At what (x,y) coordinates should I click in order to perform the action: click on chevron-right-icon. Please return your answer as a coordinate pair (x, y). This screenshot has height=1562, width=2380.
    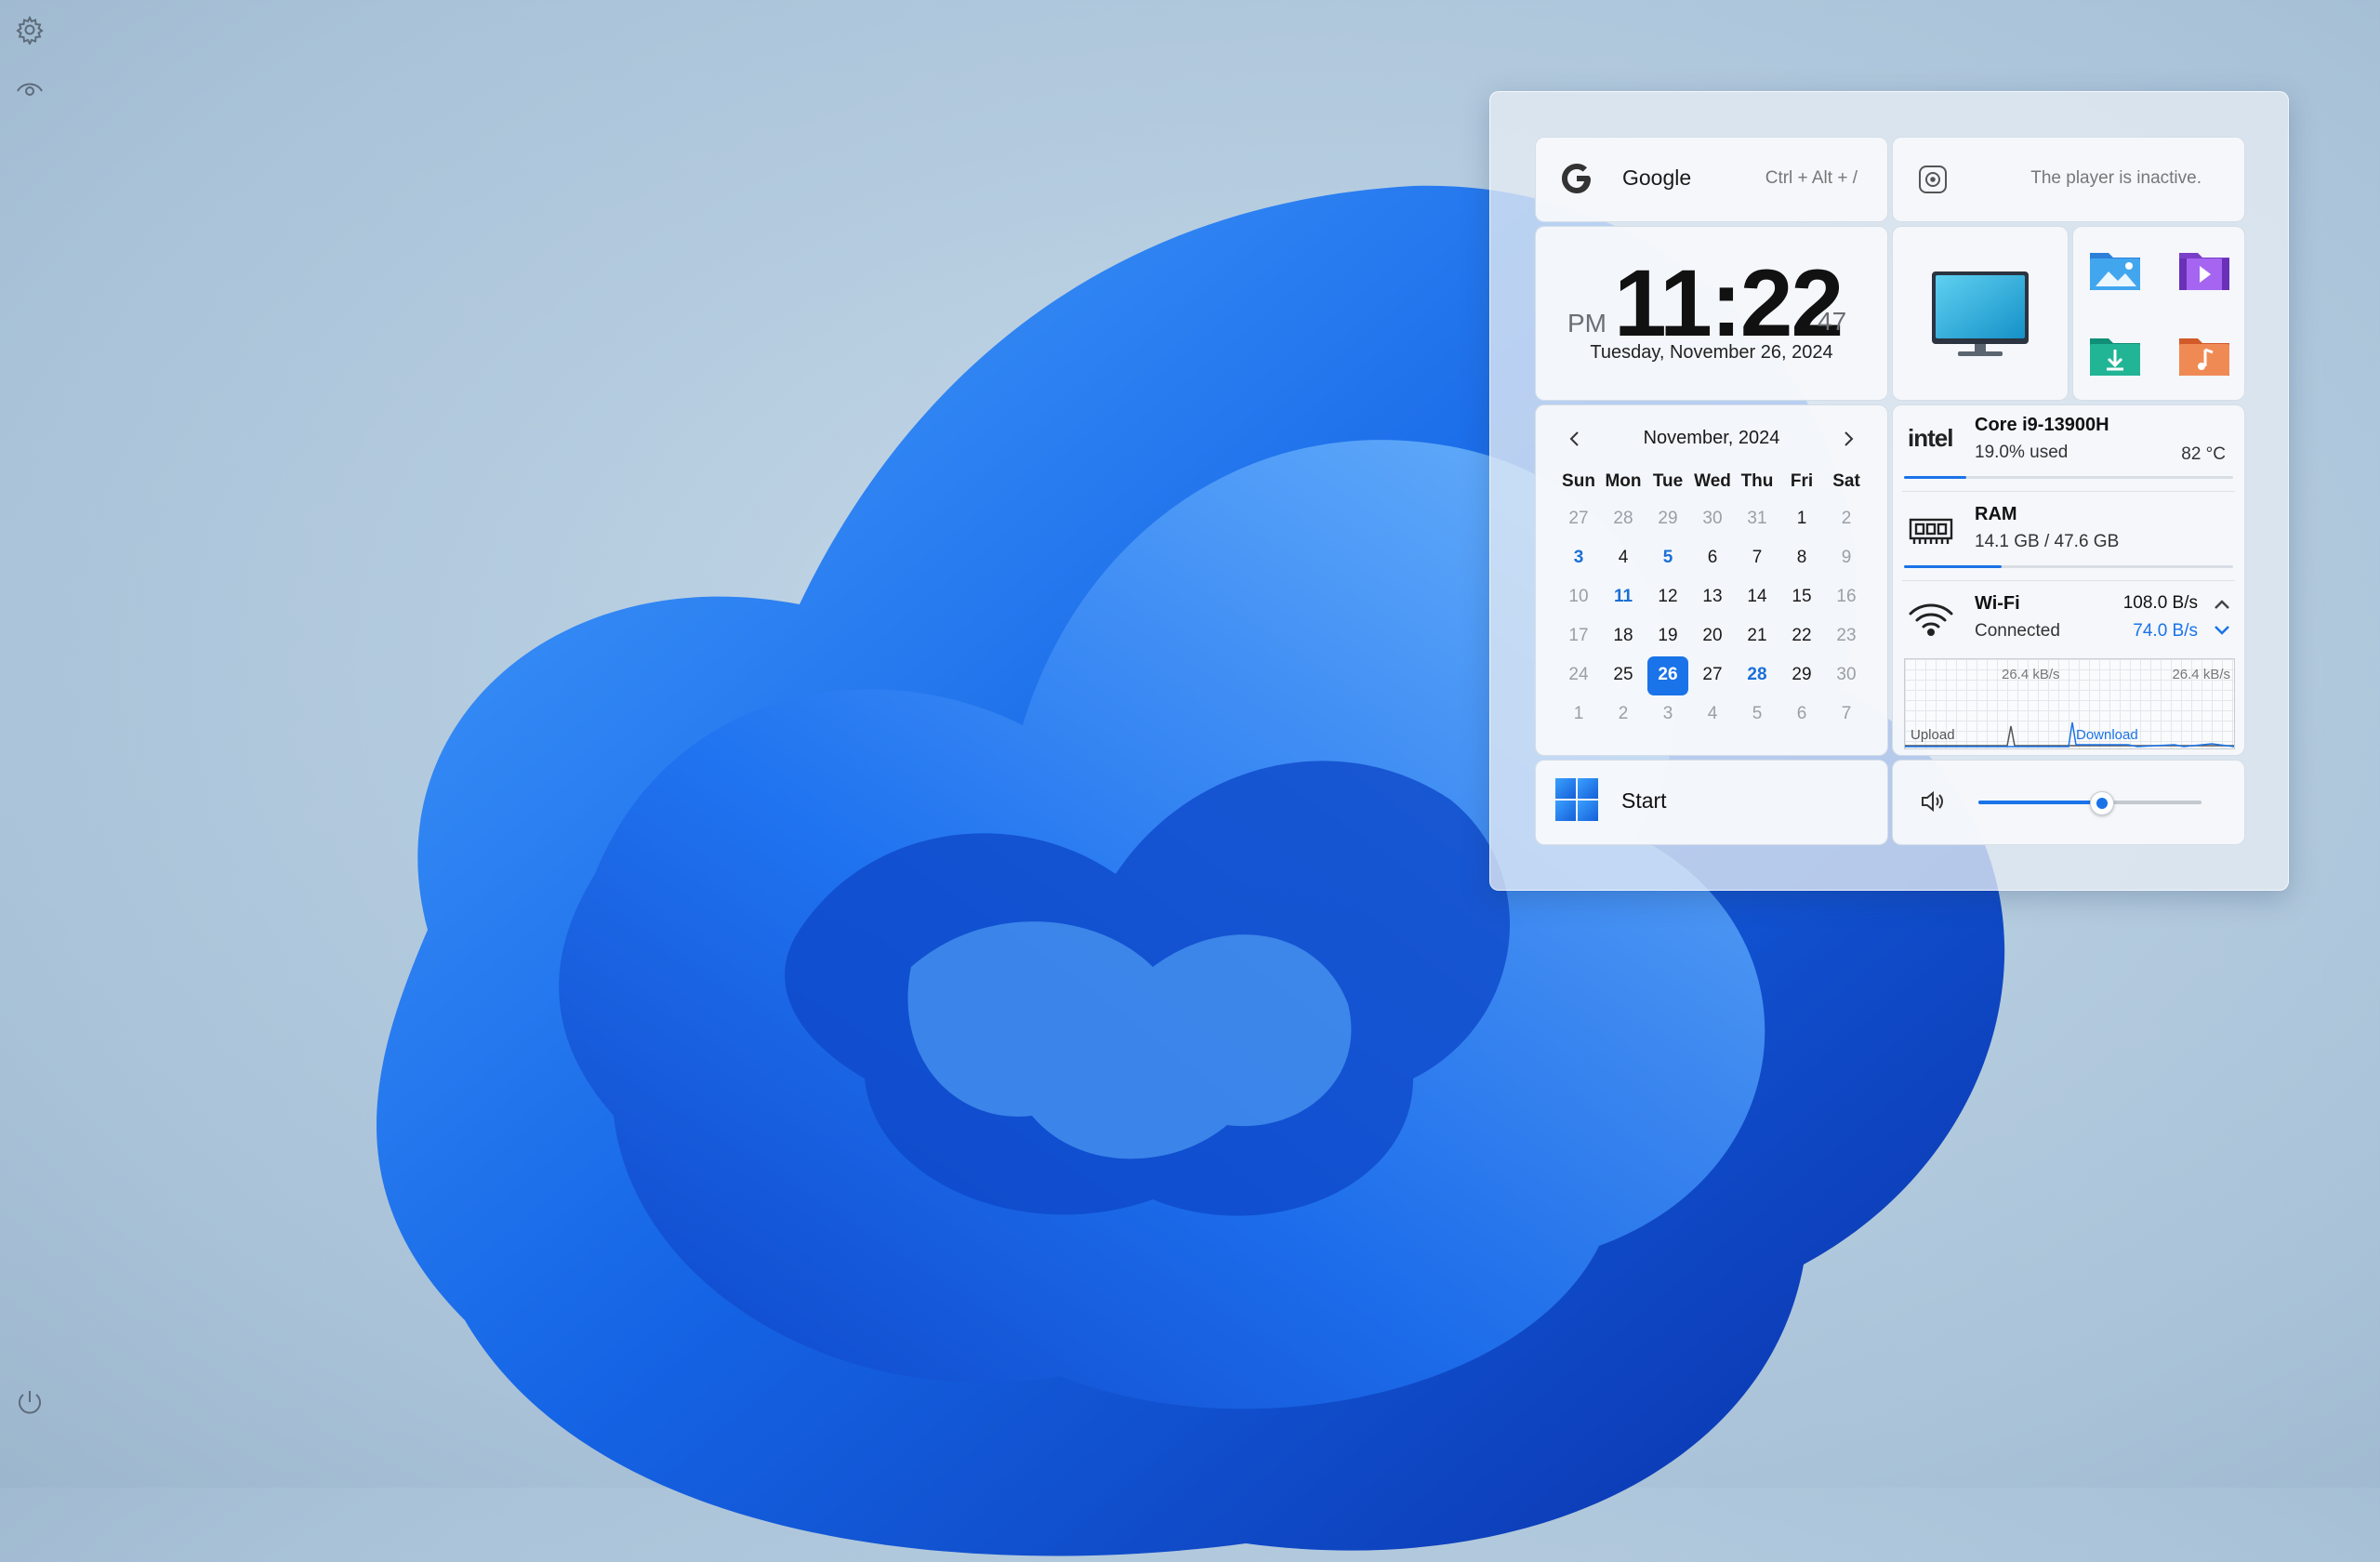
    Looking at the image, I should click on (1849, 439).